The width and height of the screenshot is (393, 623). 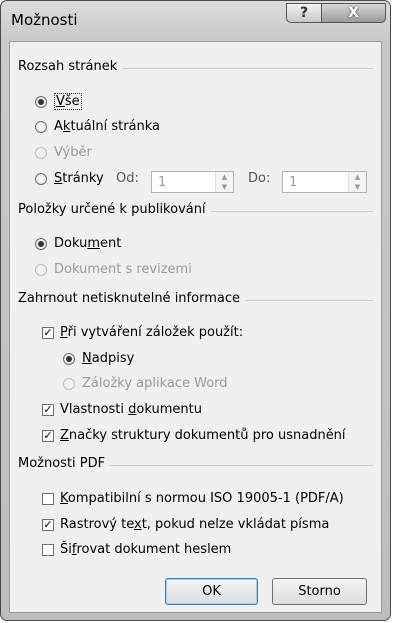 I want to click on close-icon: X, so click(x=353, y=13).